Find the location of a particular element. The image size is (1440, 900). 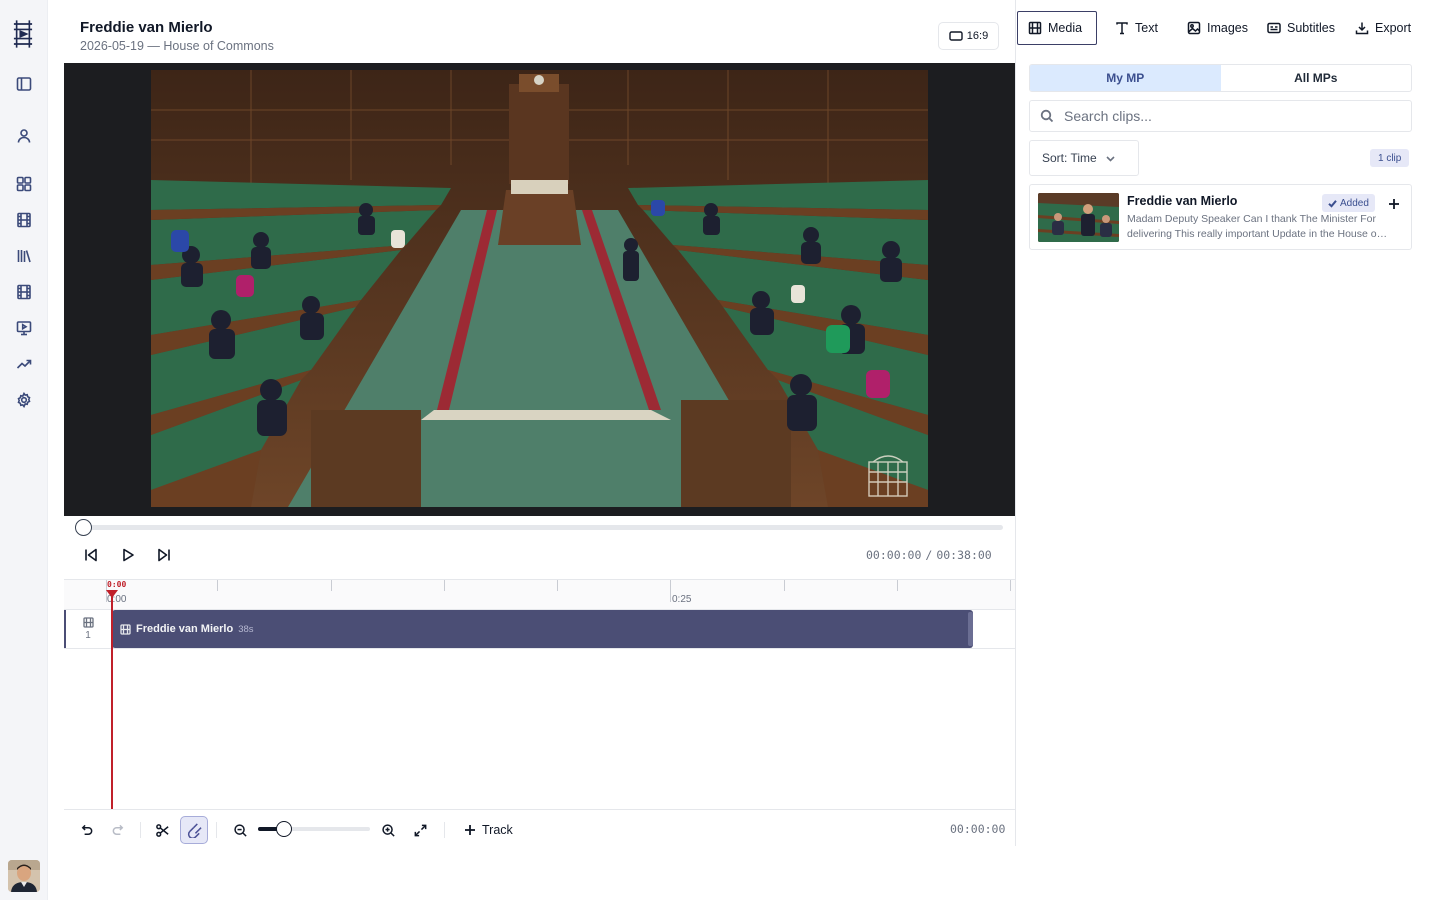

track-header: 1 is located at coordinates (87, 629).